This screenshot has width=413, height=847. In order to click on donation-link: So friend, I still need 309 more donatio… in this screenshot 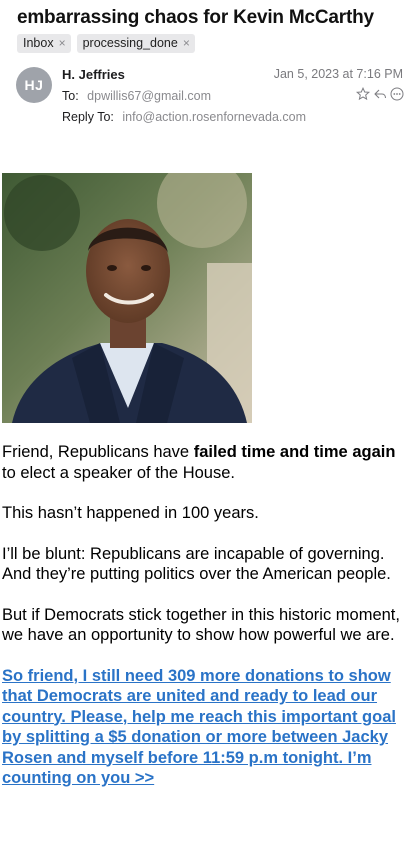, I will do `click(202, 727)`.